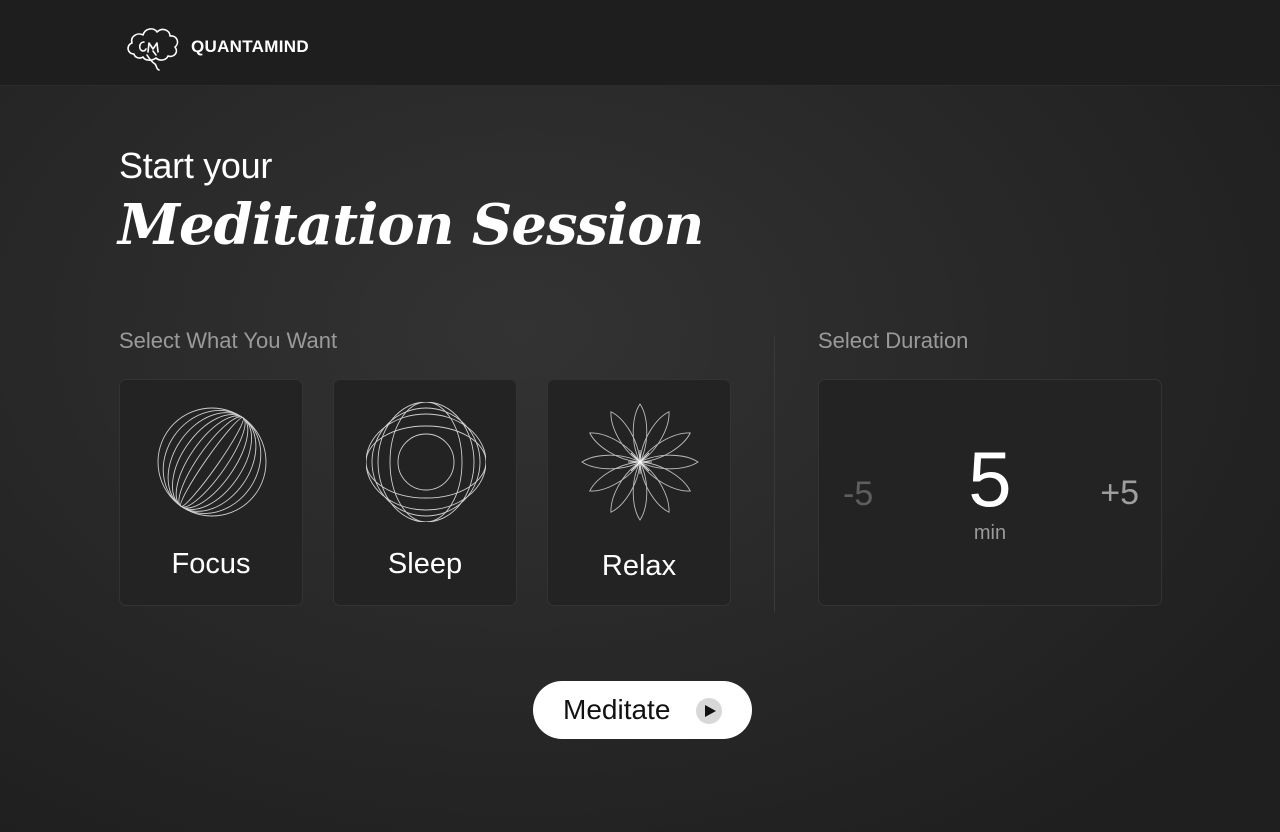 The image size is (1280, 832). I want to click on meditate-button-label: Meditate, so click(617, 709).